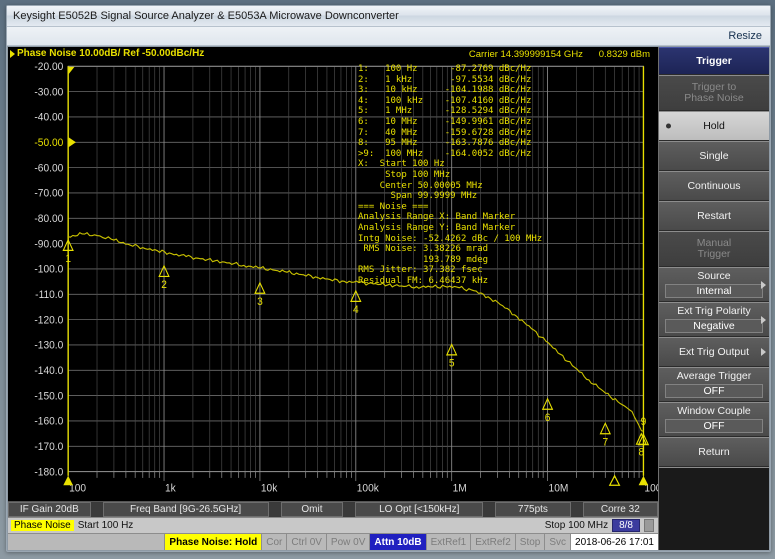 The width and height of the screenshot is (775, 559). Describe the element at coordinates (48, 67) in the screenshot. I see `svg-text: -20.00` at that location.